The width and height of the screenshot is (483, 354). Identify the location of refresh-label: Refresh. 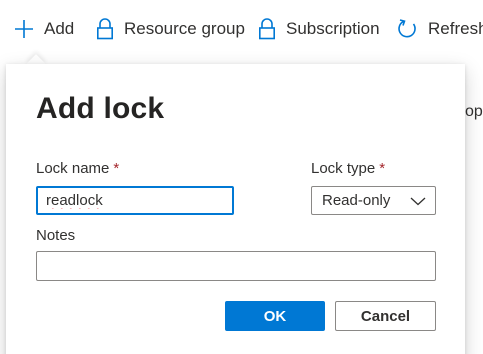
(455, 28).